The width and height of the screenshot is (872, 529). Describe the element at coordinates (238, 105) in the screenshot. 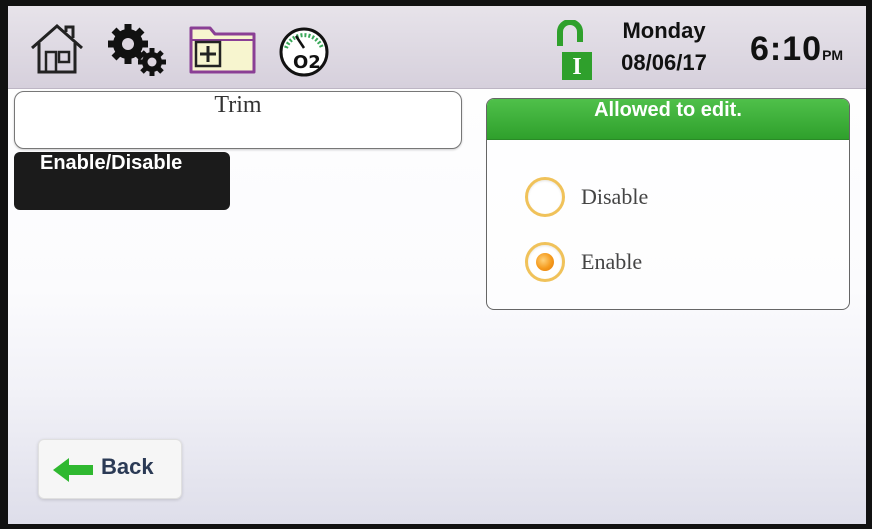

I see `trim-label: Trim` at that location.